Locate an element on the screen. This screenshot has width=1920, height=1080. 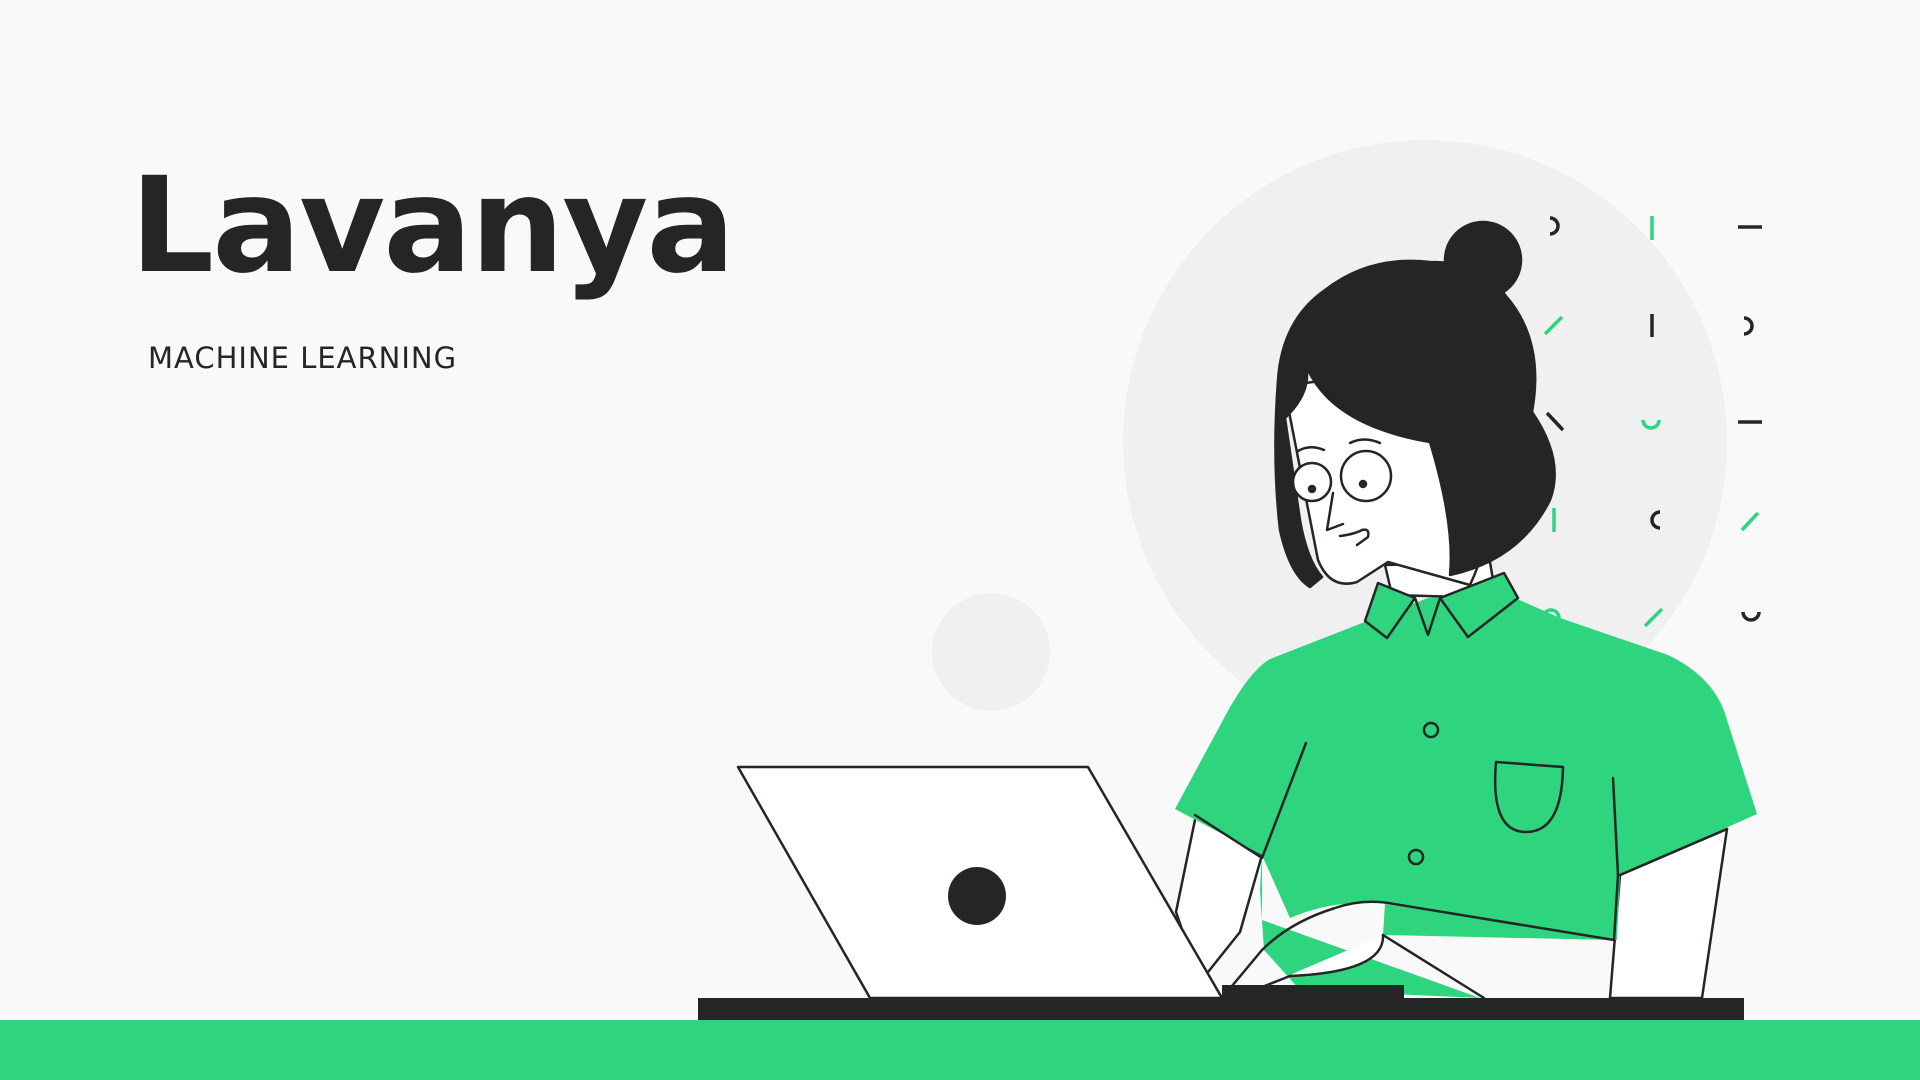
desk-surface is located at coordinates (1221, 1009).